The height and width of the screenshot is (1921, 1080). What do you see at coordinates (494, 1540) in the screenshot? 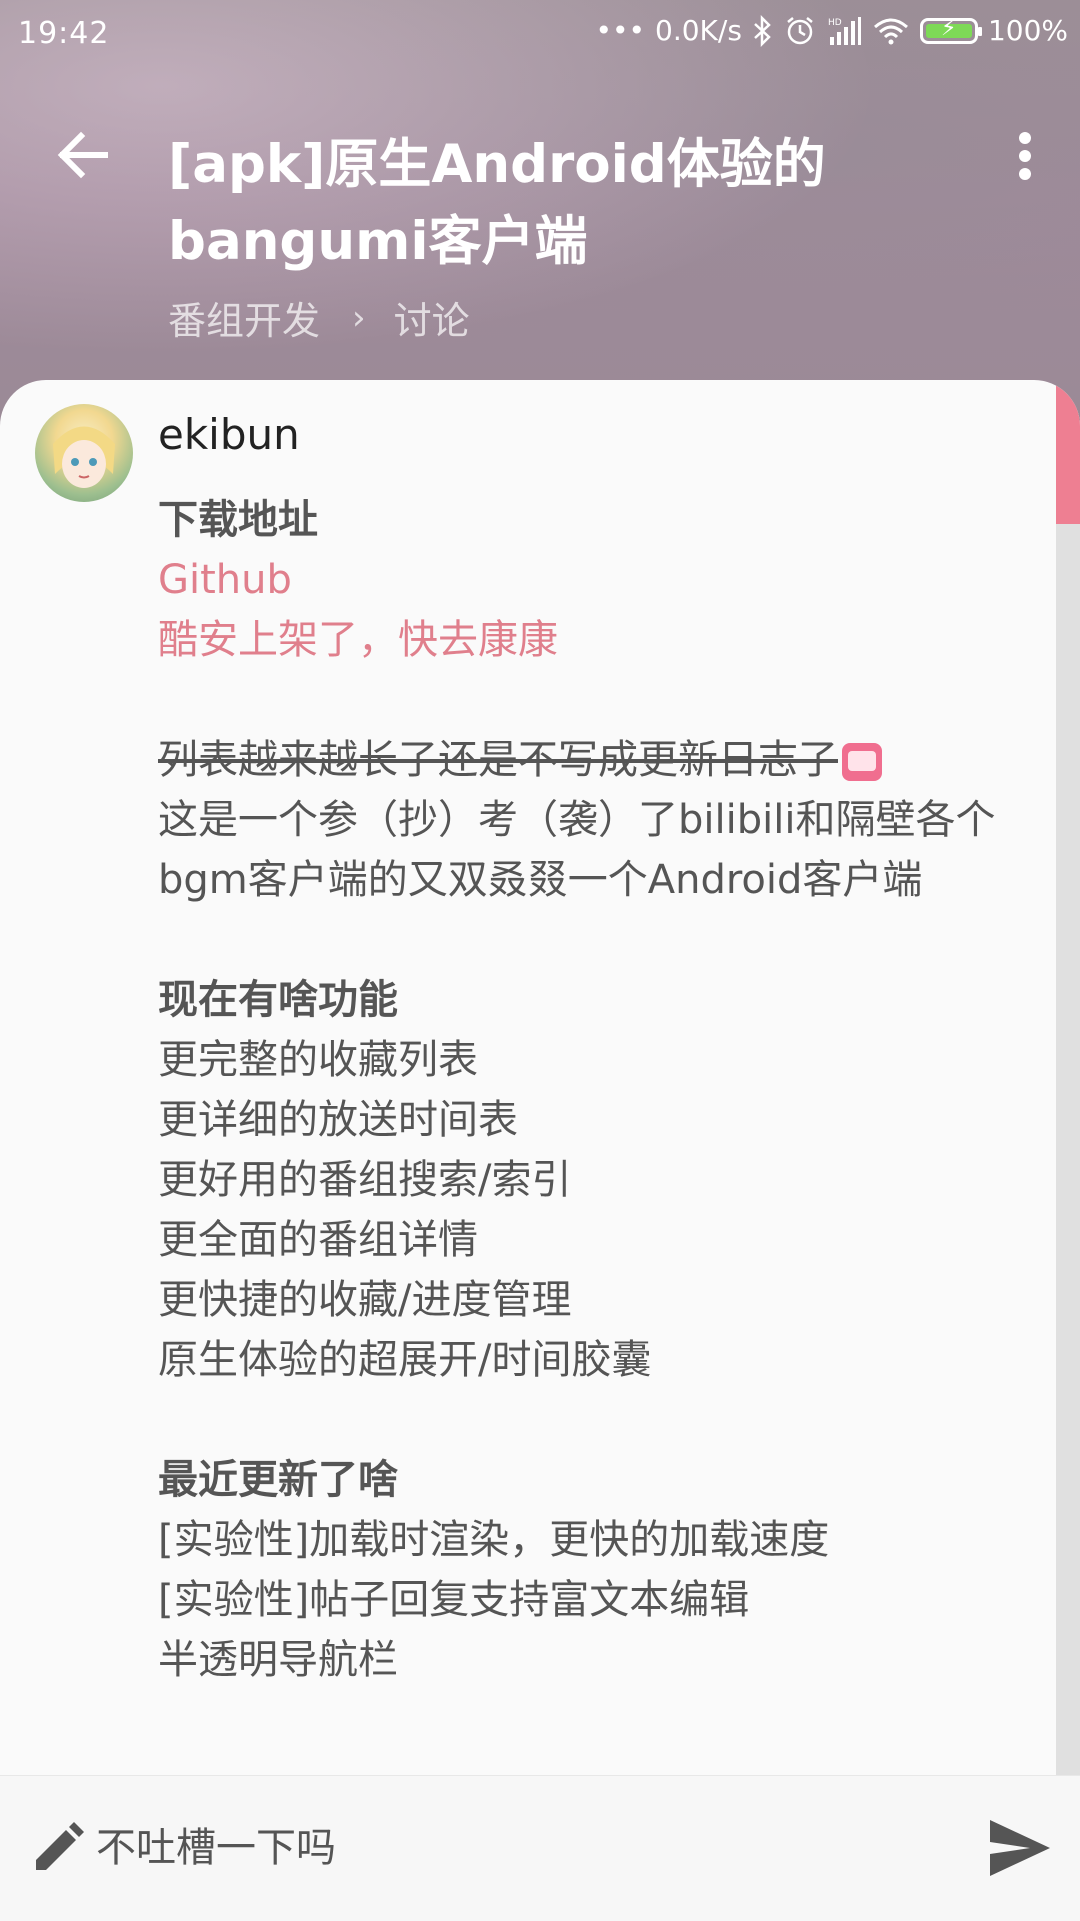
I see `update-item: [实验性]加载时渲染，更快的加载速度` at bounding box center [494, 1540].